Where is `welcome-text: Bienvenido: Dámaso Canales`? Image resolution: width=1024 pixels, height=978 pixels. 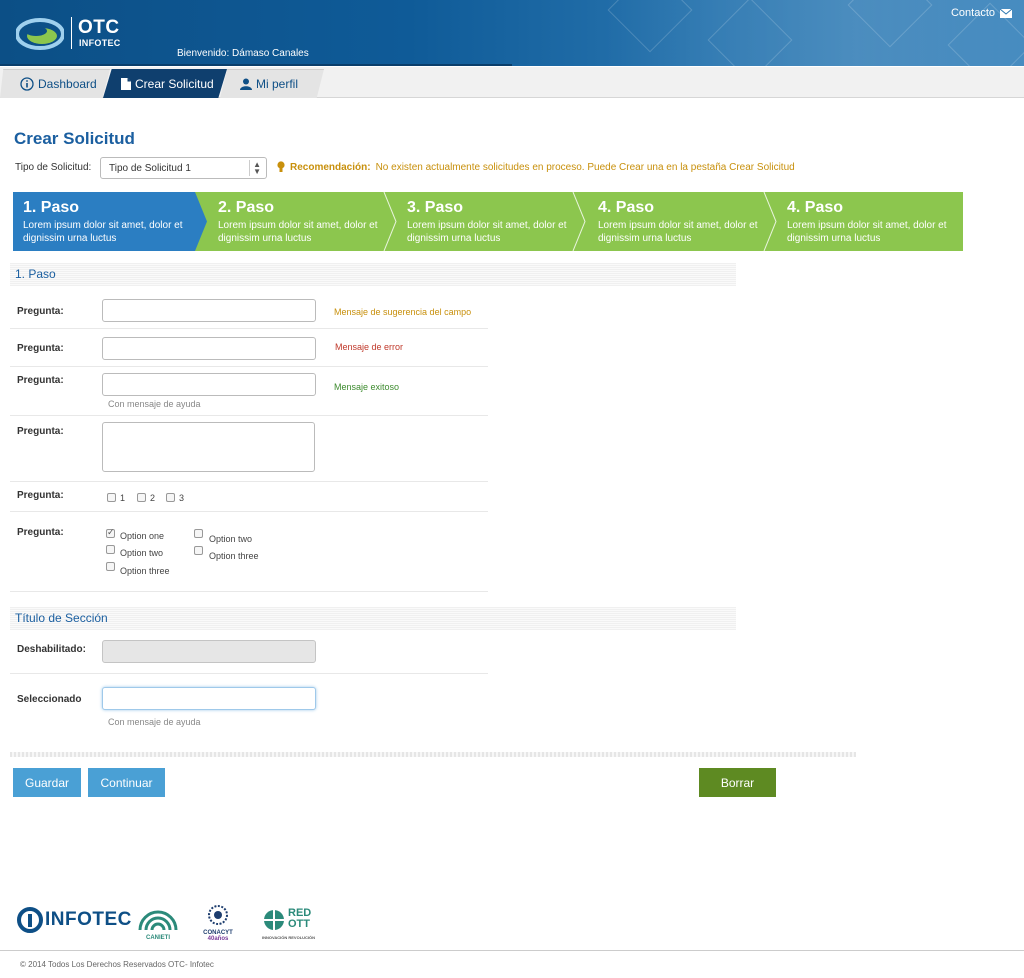
welcome-text: Bienvenido: Dámaso Canales is located at coordinates (243, 53).